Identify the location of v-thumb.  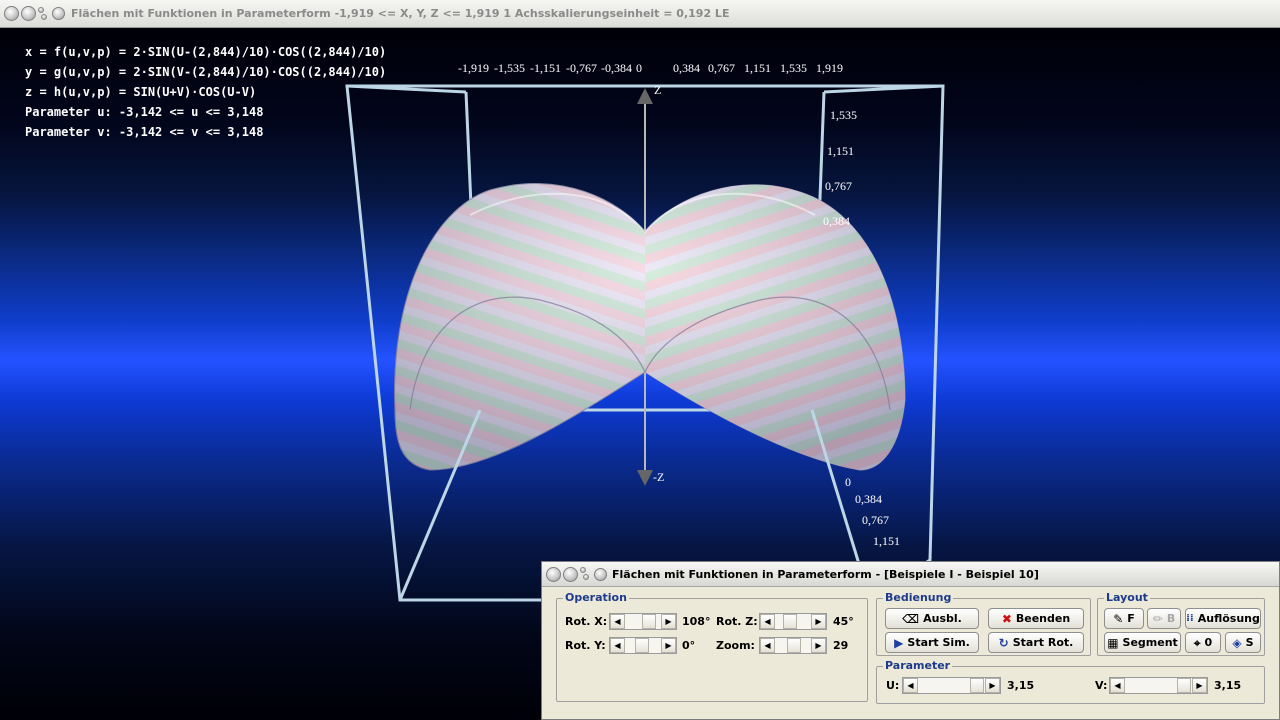
(1184, 685).